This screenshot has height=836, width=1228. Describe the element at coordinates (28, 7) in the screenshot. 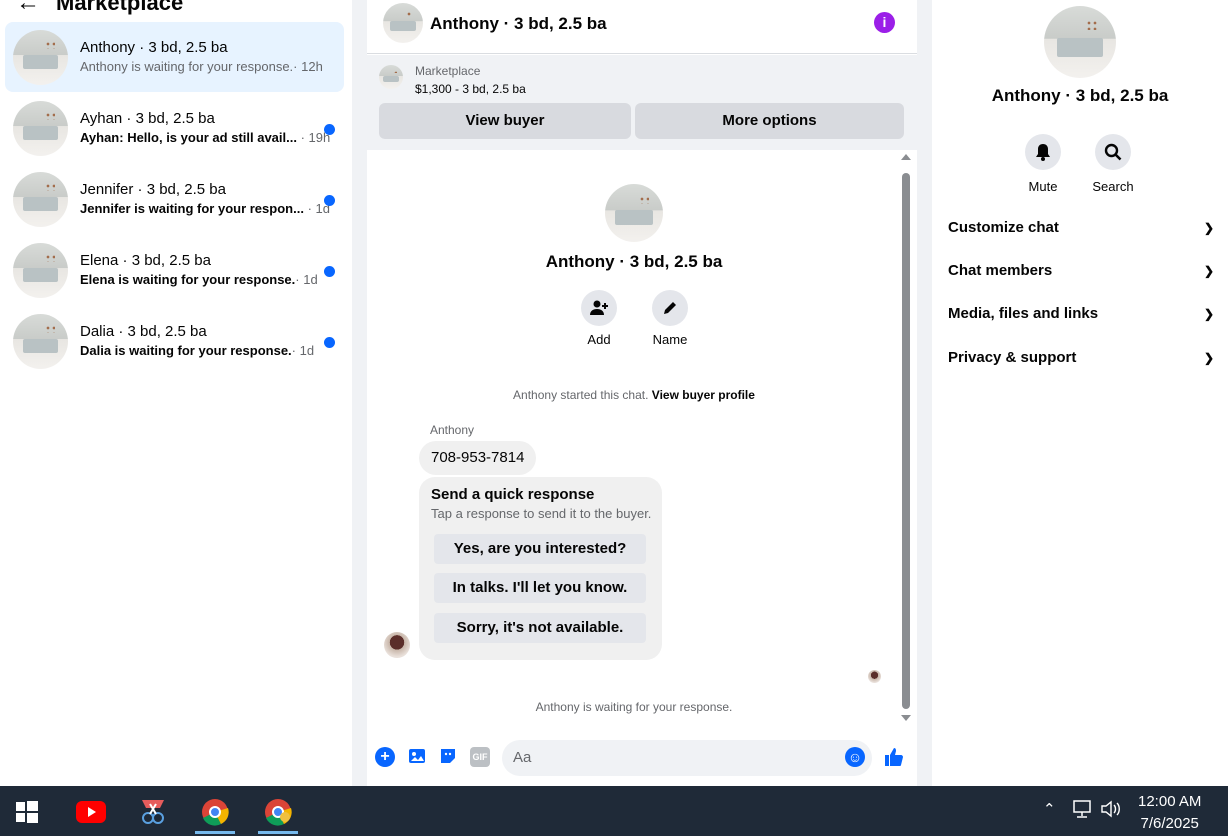

I see `arrow-left-icon: ←` at that location.